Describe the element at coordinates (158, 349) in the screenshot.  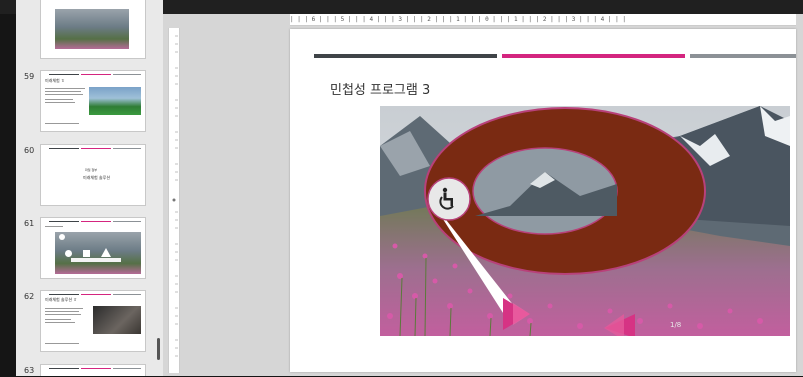
I see `panel-scrollbar` at that location.